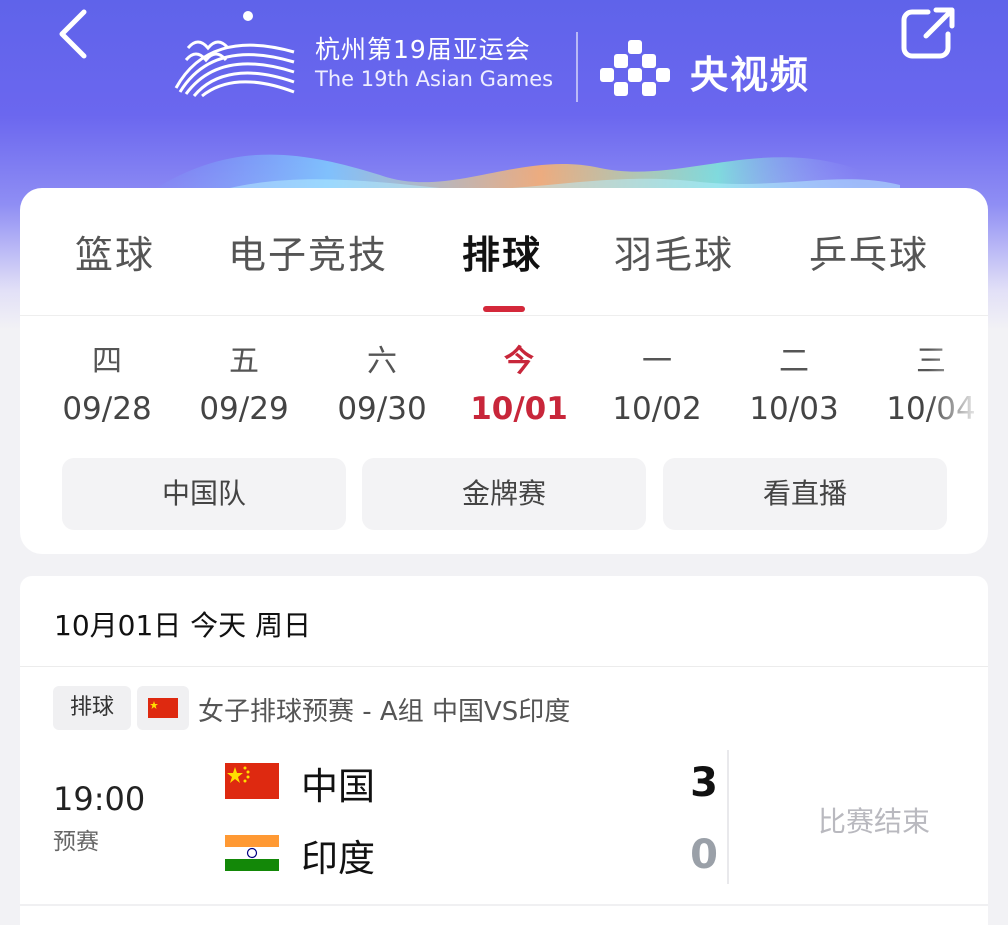 The image size is (1008, 925). I want to click on score-home: 3, so click(704, 783).